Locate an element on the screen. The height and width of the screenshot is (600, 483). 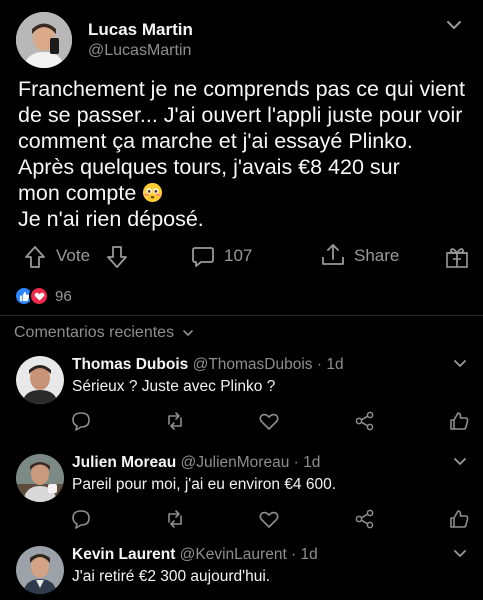
share-icon is located at coordinates (333, 255).